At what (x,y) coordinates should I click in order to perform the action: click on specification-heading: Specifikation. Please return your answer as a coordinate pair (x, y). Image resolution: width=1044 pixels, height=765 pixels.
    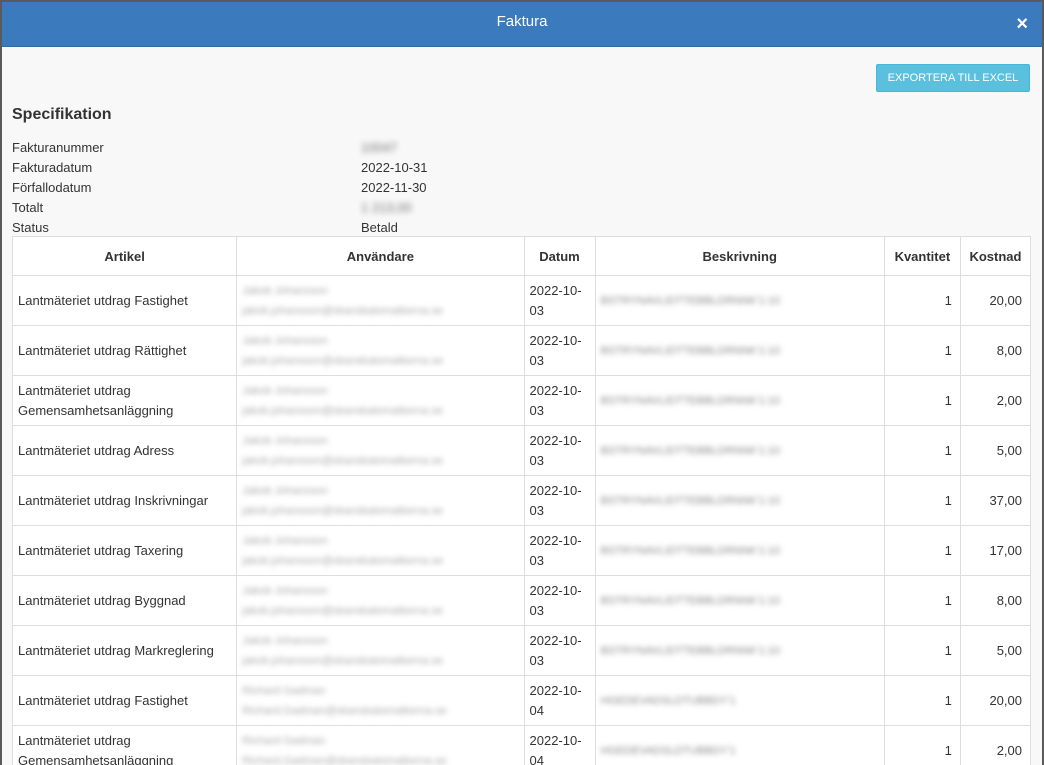
    Looking at the image, I should click on (62, 114).